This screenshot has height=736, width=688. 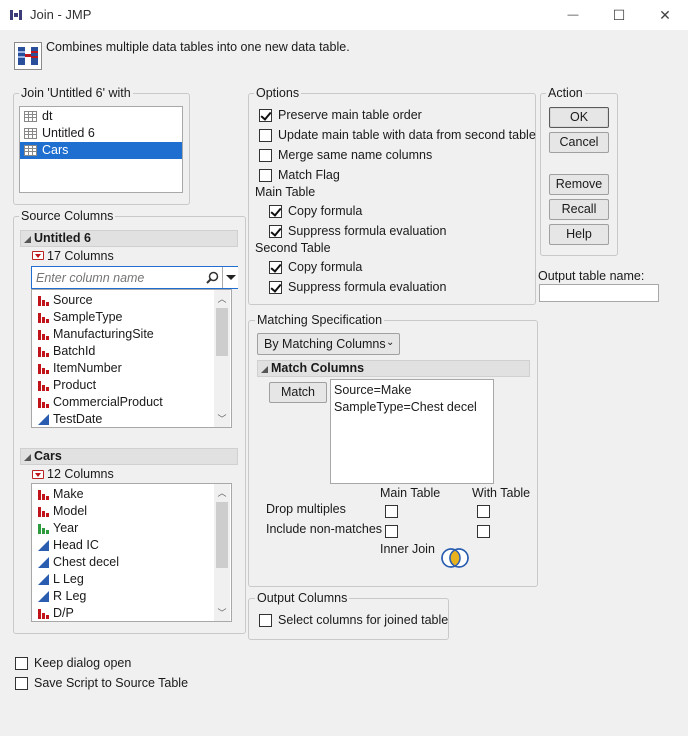 What do you see at coordinates (123, 494) in the screenshot?
I see `column-list-item: Make` at bounding box center [123, 494].